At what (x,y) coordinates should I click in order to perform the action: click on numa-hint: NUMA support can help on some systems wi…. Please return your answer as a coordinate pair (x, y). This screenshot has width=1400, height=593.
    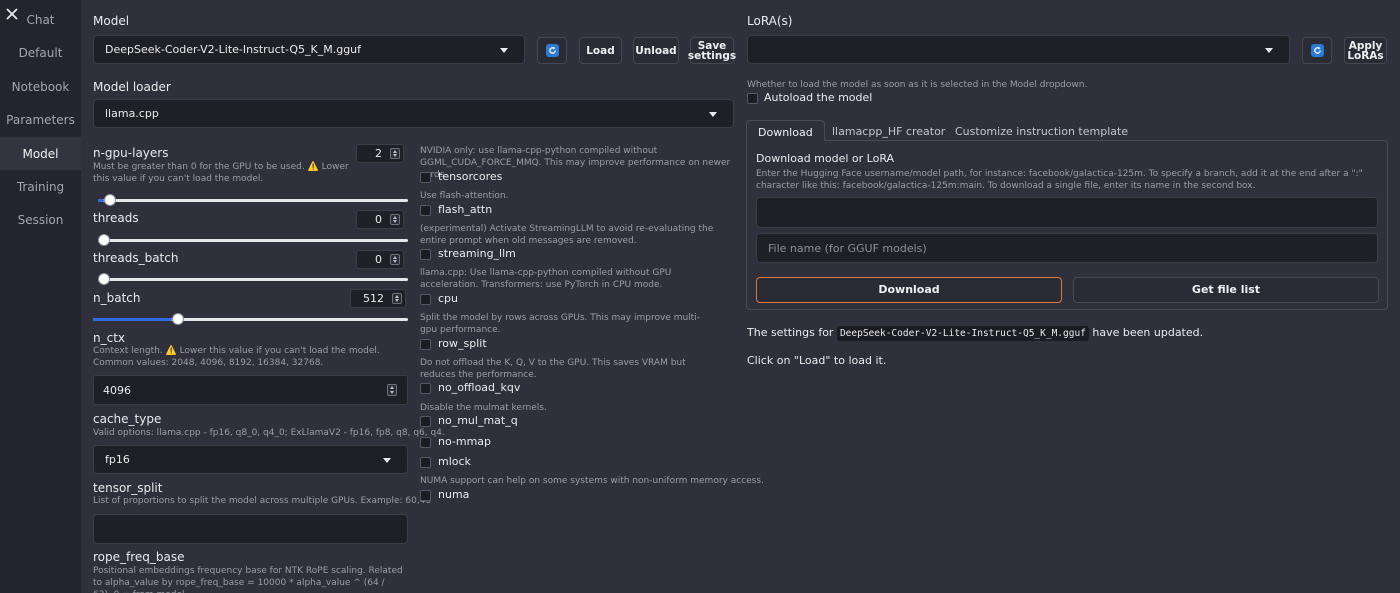
    Looking at the image, I should click on (592, 481).